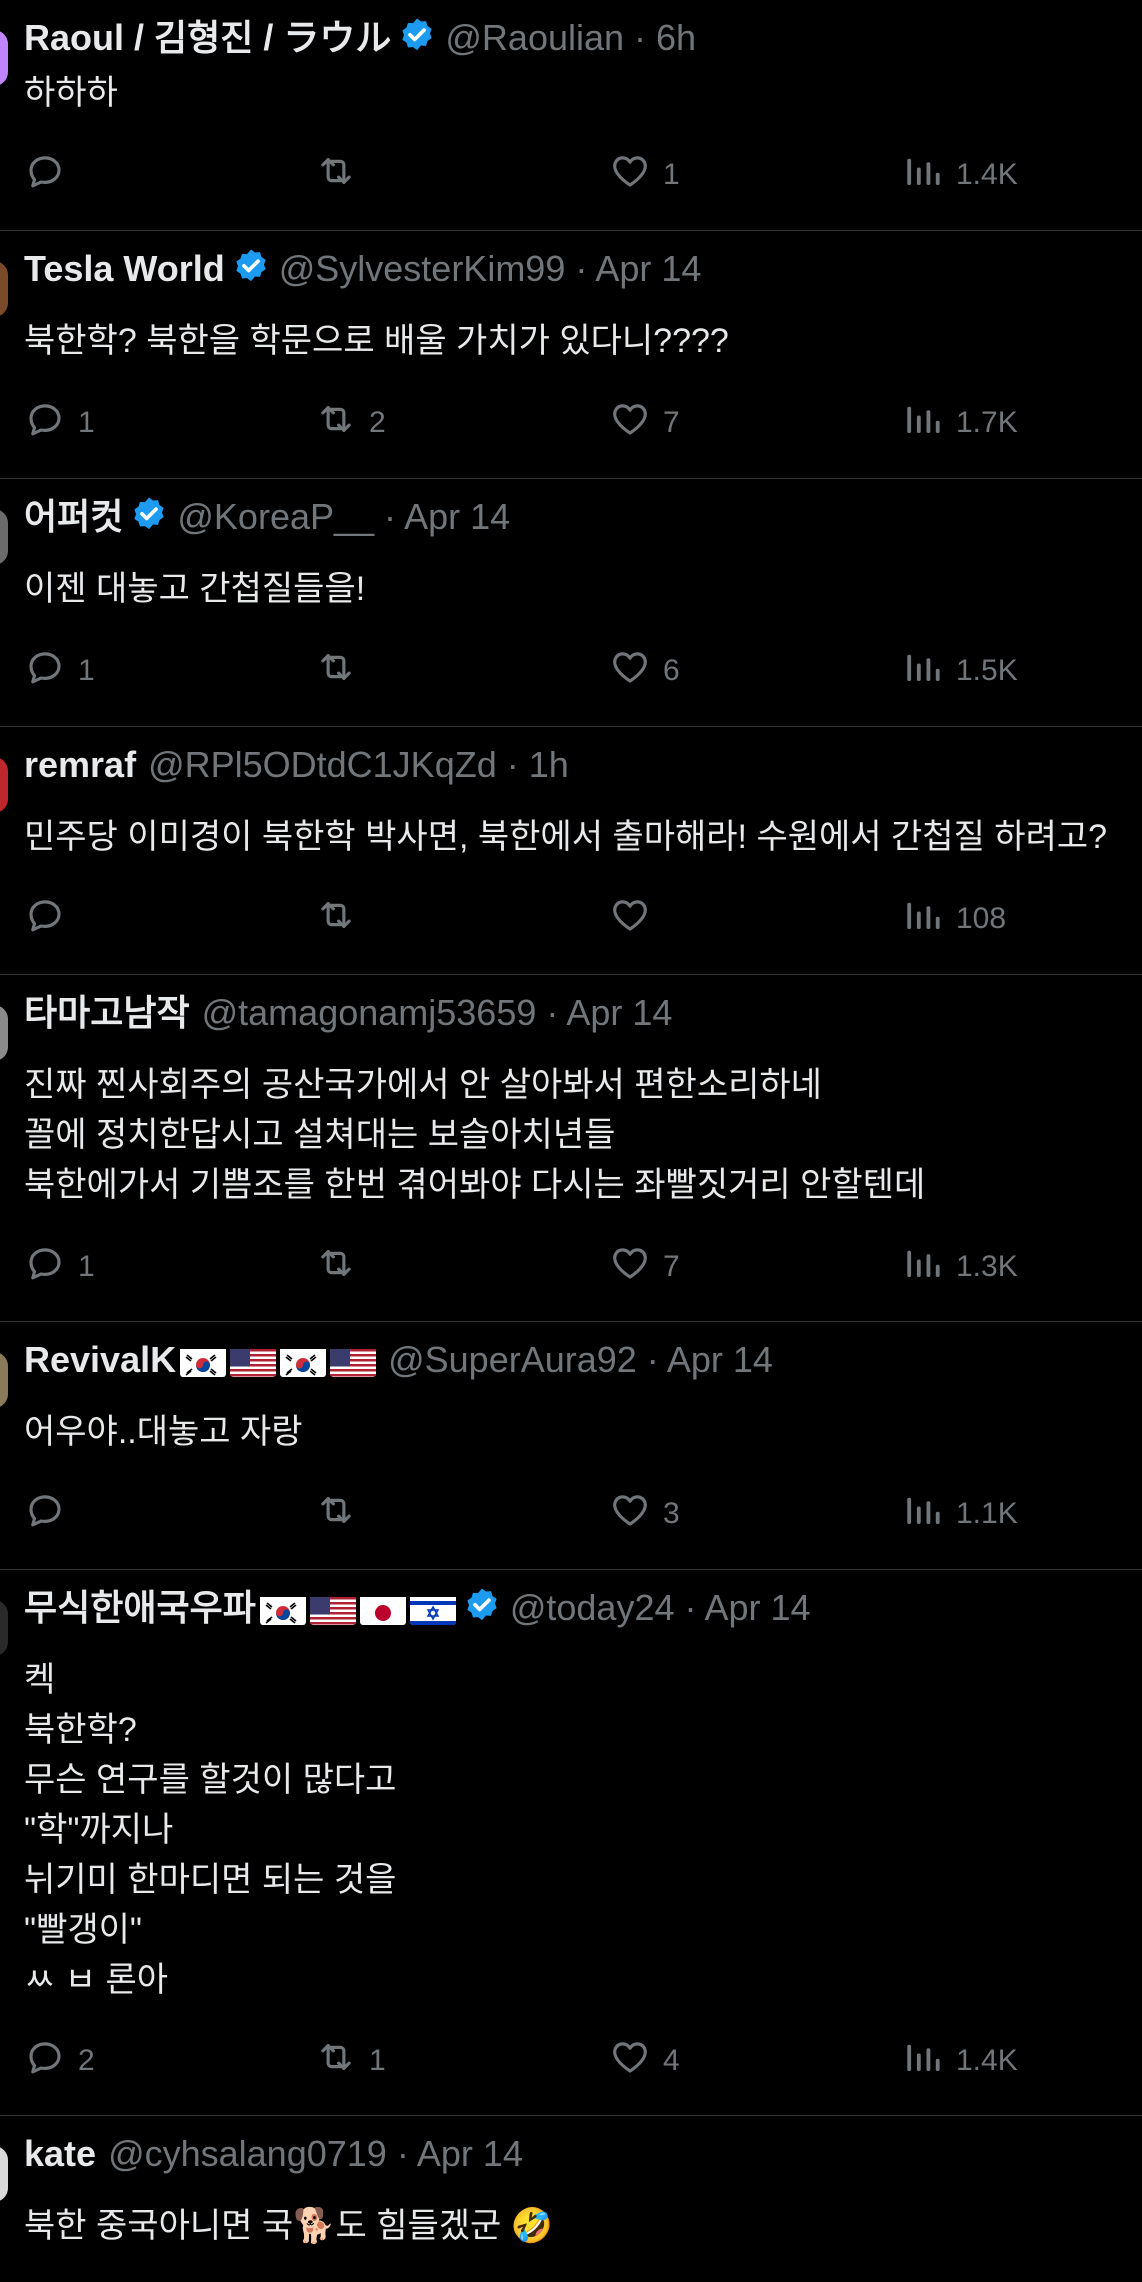 This screenshot has width=1142, height=2282. I want to click on like-count: 1, so click(671, 174).